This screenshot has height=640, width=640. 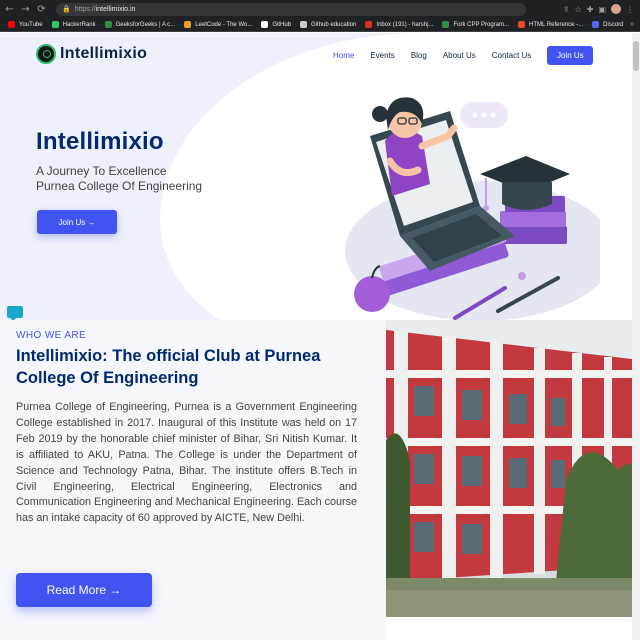 What do you see at coordinates (55, 24) in the screenshot?
I see `hackerrank-icon` at bounding box center [55, 24].